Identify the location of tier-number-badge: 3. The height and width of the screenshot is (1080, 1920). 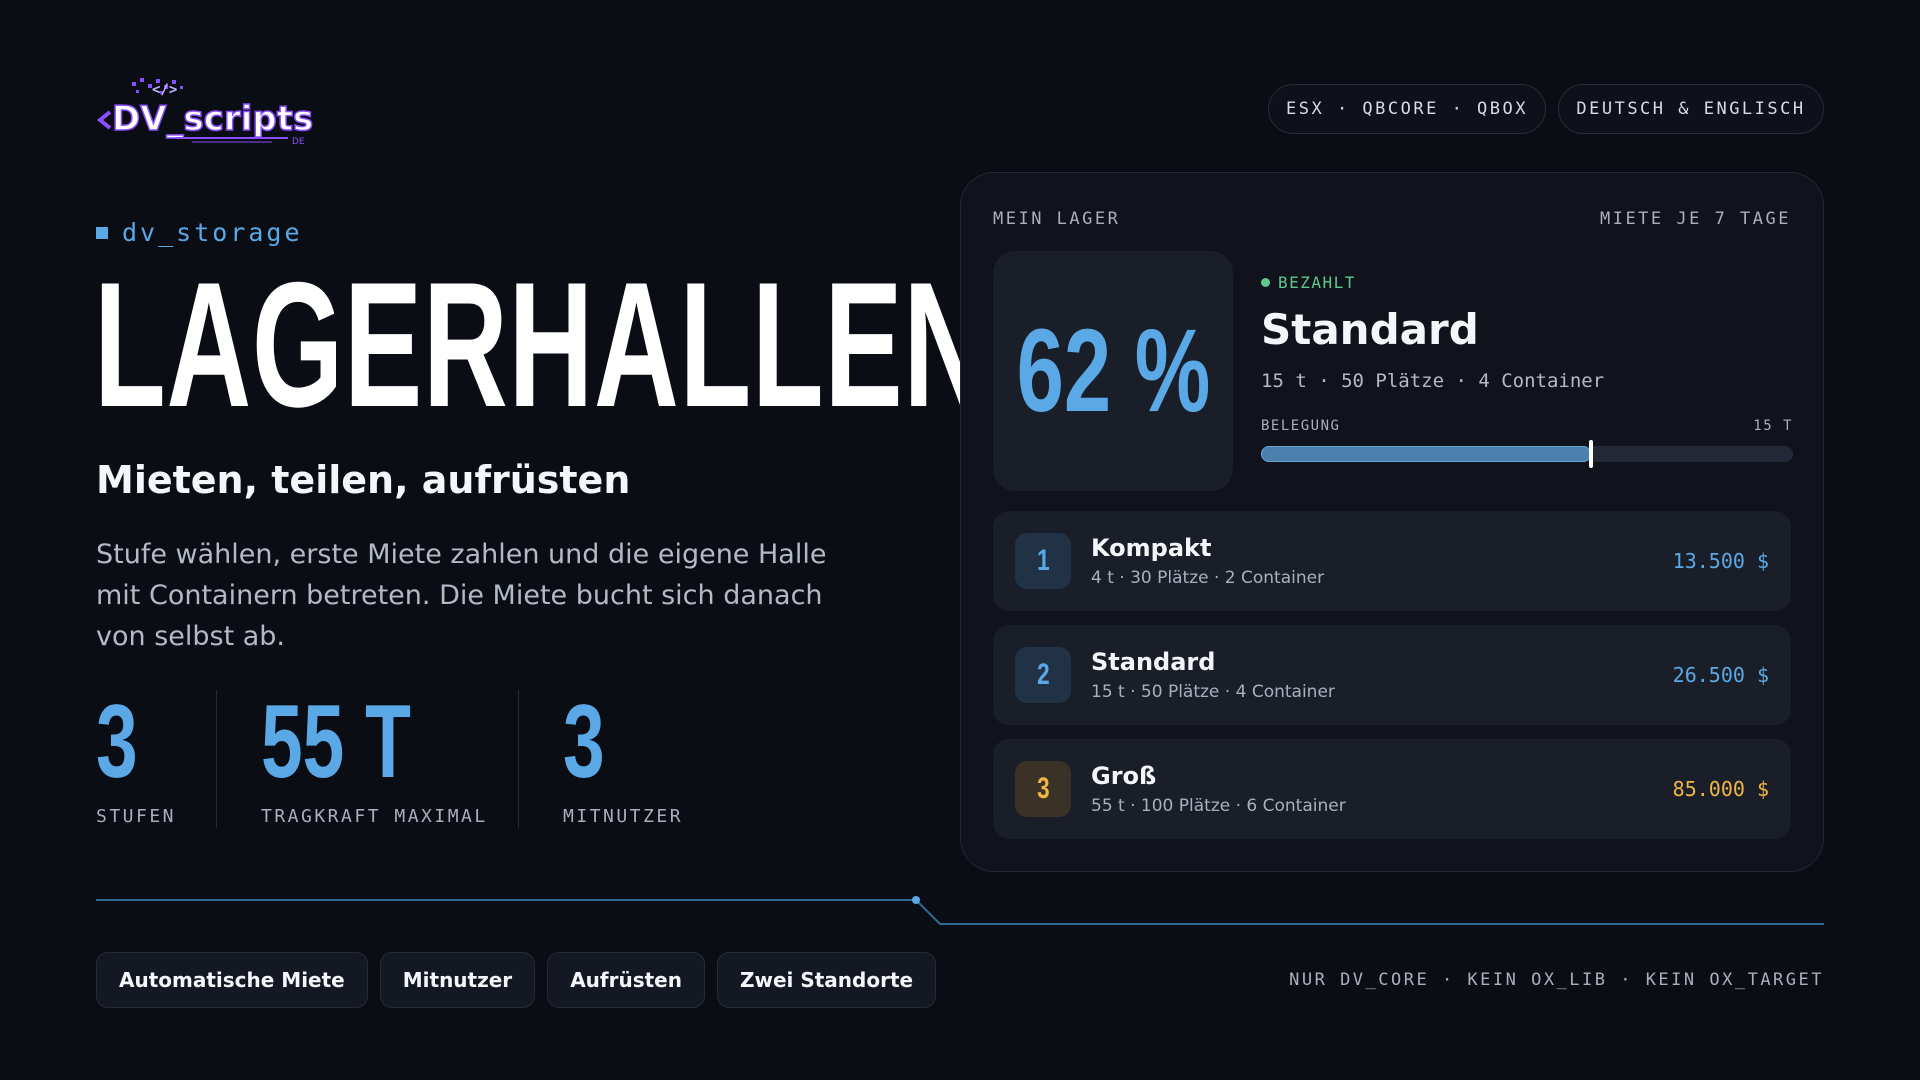
(1043, 789).